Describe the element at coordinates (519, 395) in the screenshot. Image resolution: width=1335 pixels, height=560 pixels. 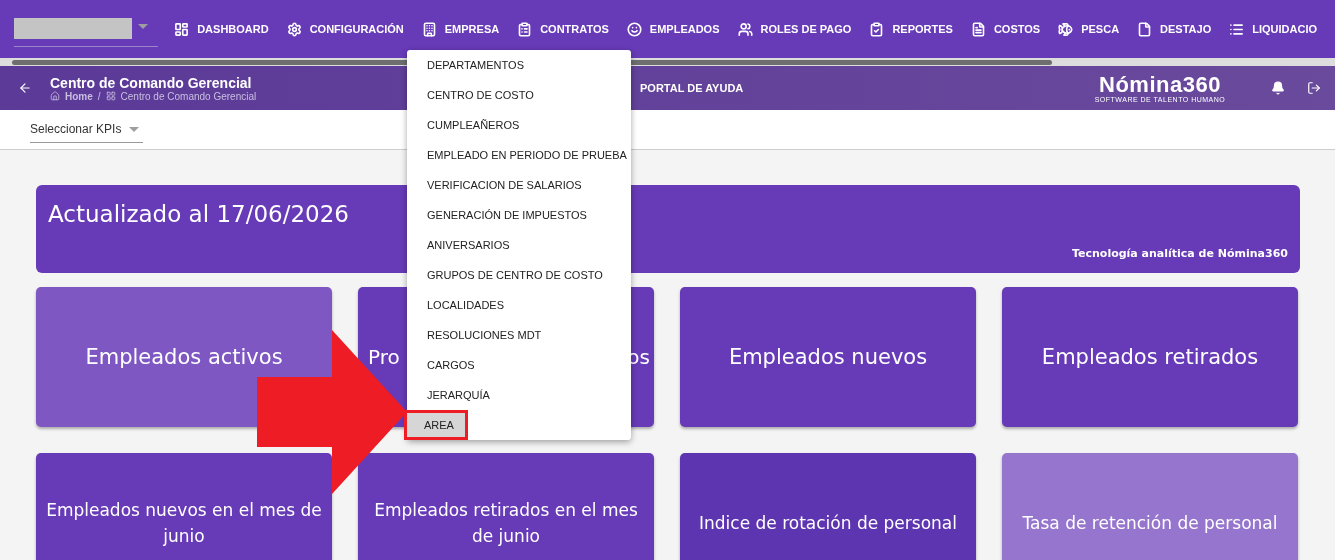
I see `menu-item: JERARQUÍA` at that location.